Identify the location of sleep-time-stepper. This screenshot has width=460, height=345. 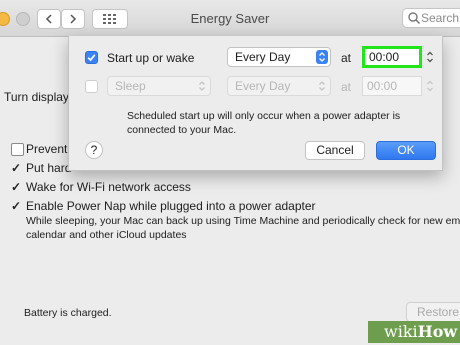
(430, 86).